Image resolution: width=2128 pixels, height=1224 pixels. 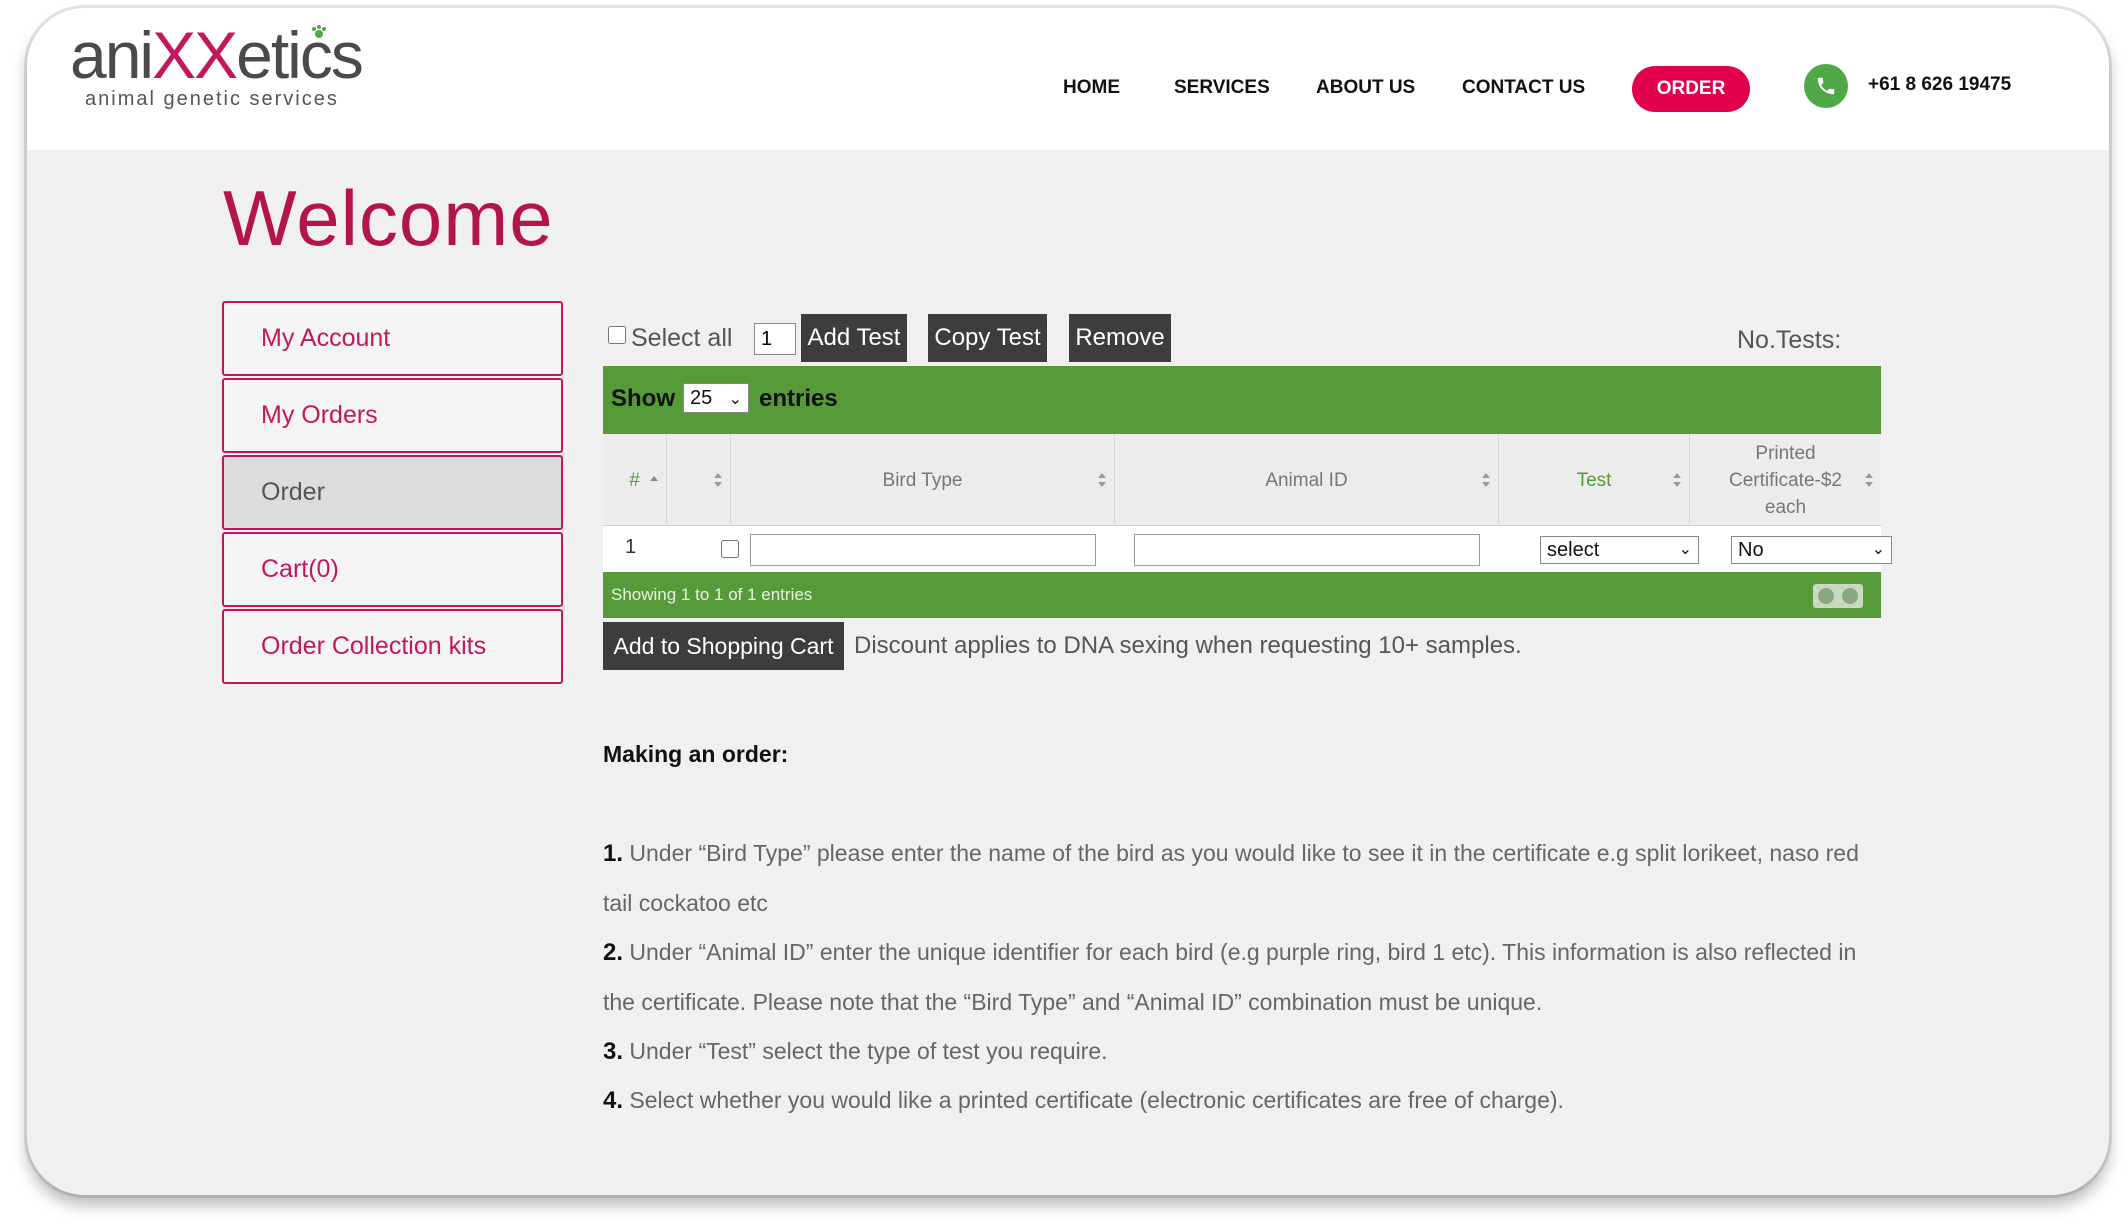 I want to click on column-header-bird-type: Bird Type, so click(x=923, y=480).